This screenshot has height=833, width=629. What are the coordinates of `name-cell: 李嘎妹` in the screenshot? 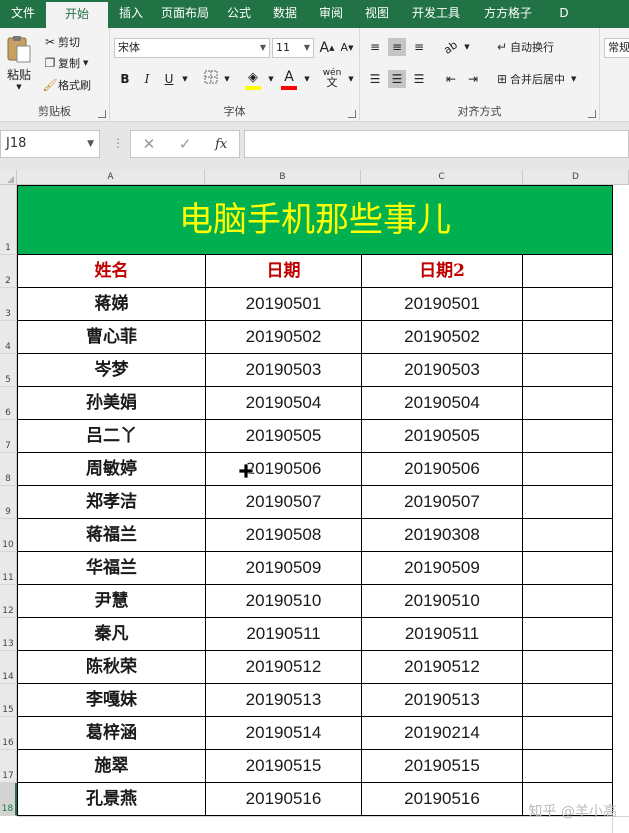 It's located at (111, 700).